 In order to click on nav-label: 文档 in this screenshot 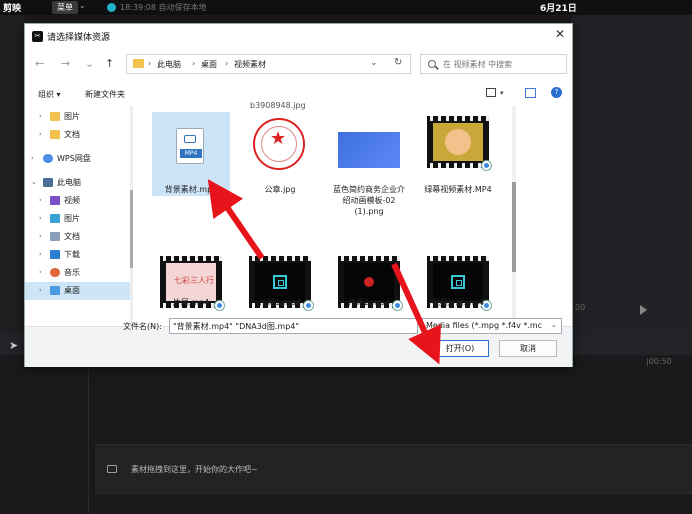, I will do `click(72, 236)`.